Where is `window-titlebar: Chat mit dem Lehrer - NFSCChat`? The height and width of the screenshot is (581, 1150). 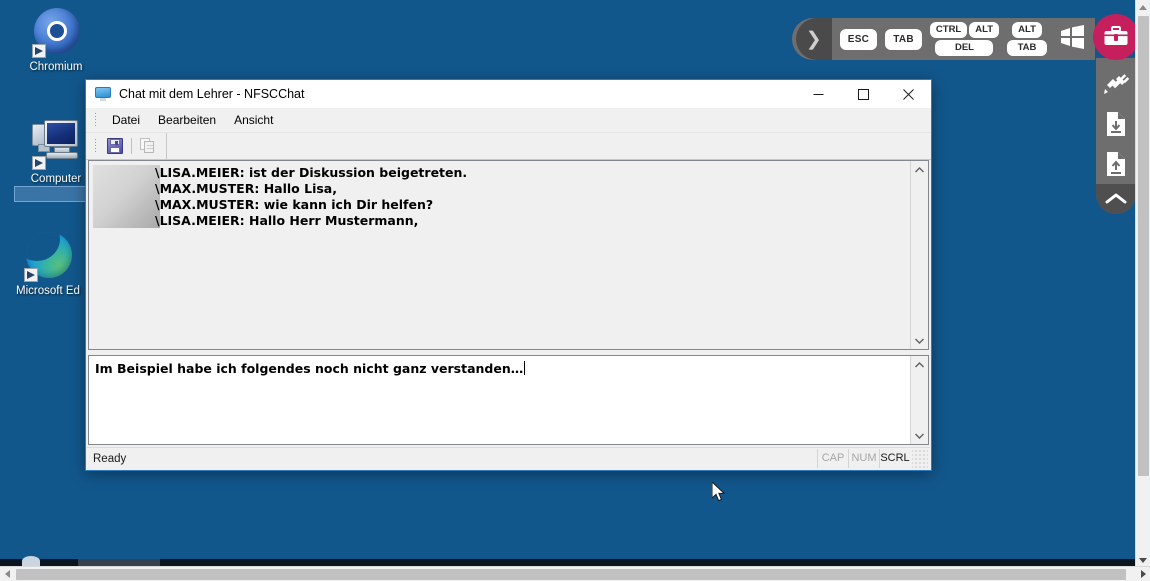 window-titlebar: Chat mit dem Lehrer - NFSCChat is located at coordinates (508, 94).